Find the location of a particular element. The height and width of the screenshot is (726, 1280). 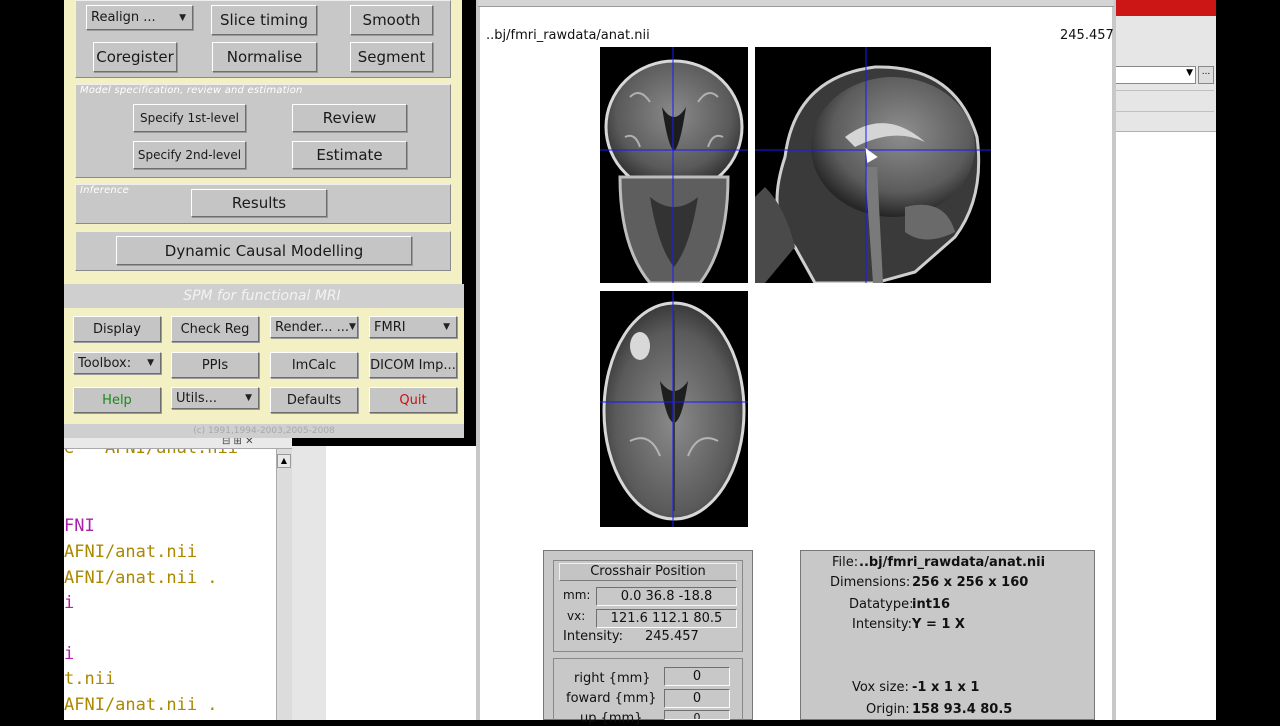

toolbox-menu: Toolbox: ▼ is located at coordinates (117, 363).